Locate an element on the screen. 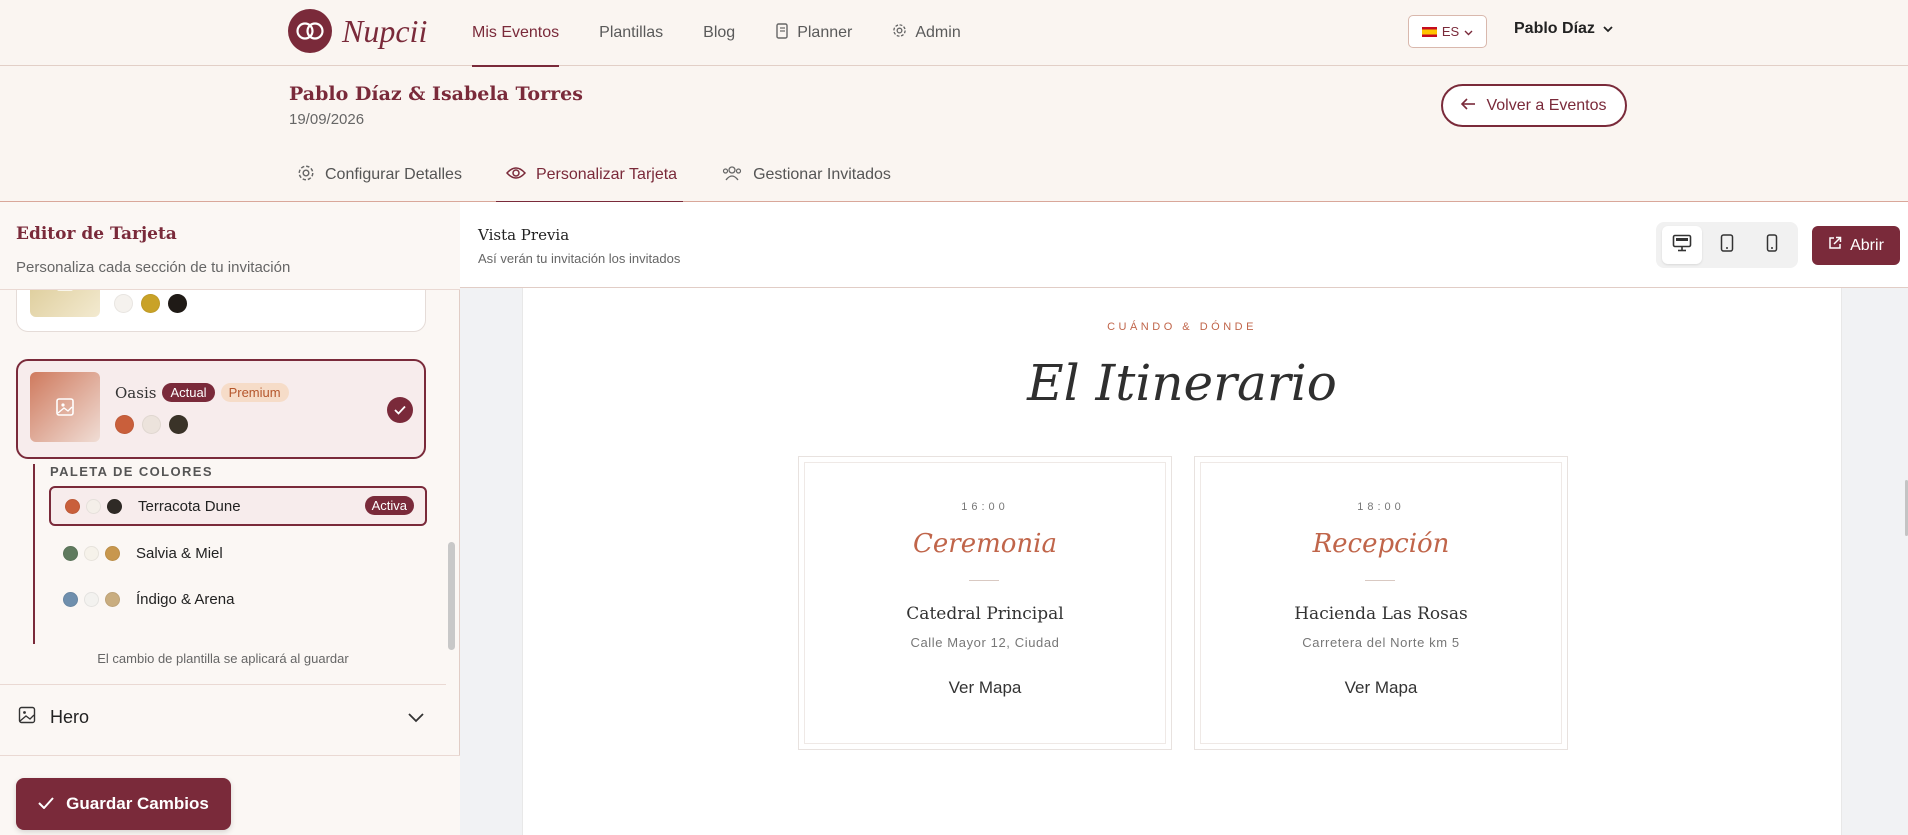 The width and height of the screenshot is (1908, 835). mobile-view-button is located at coordinates (1772, 245).